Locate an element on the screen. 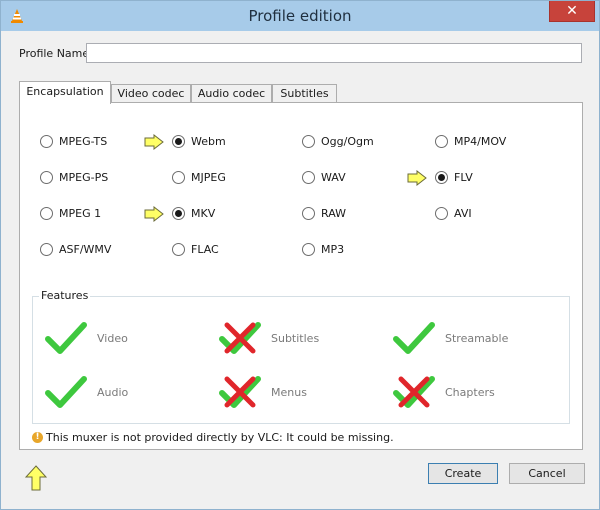 The width and height of the screenshot is (600, 510). radio-mpeg-ps: MPEG-PS is located at coordinates (74, 177).